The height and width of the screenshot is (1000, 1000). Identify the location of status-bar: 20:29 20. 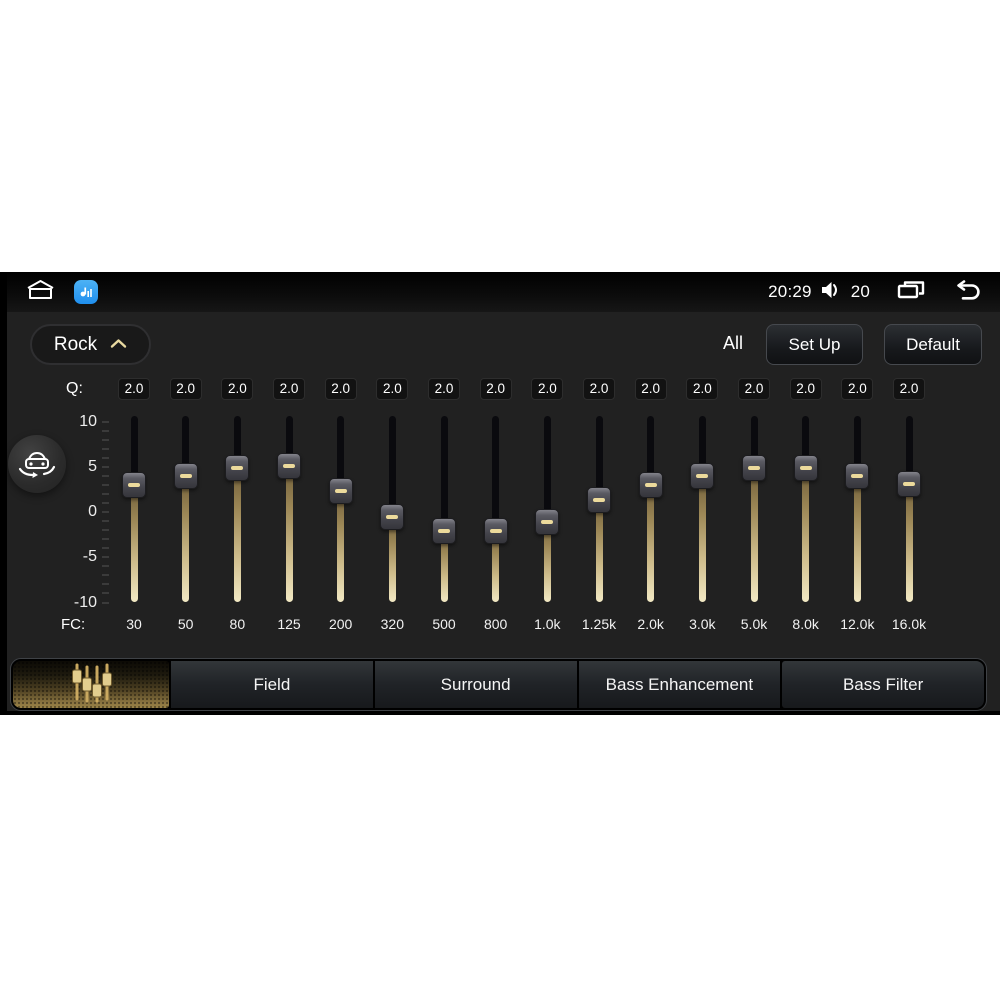
(500, 292).